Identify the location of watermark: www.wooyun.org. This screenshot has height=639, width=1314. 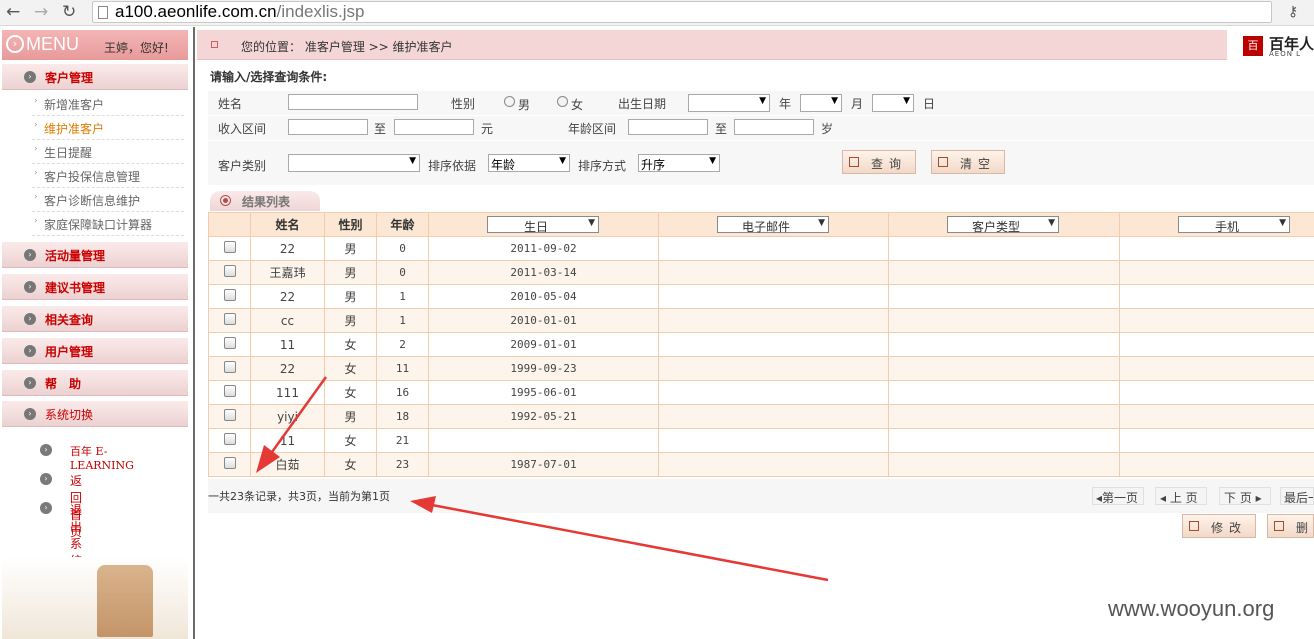
(1191, 608).